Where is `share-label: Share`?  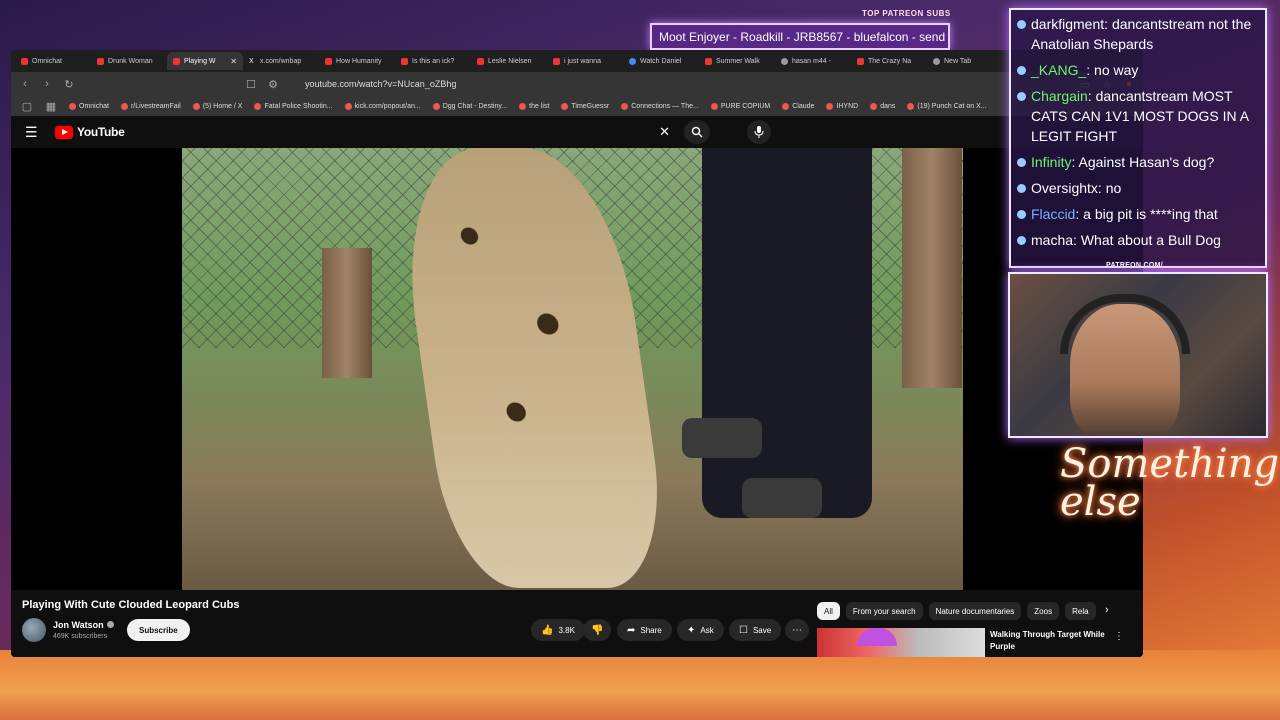
share-label: Share is located at coordinates (651, 630).